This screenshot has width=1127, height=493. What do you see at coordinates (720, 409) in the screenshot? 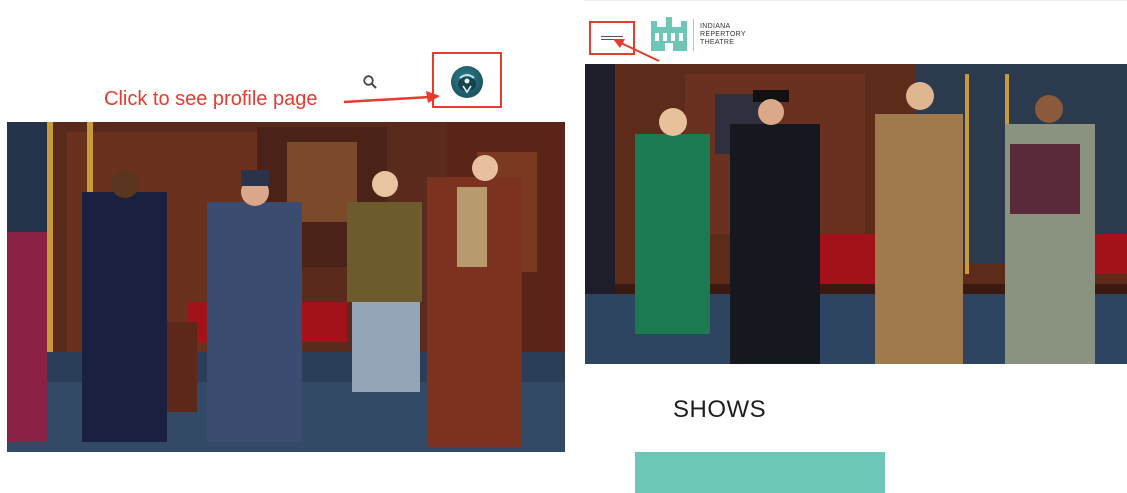
I see `shows-heading: SHOWS` at bounding box center [720, 409].